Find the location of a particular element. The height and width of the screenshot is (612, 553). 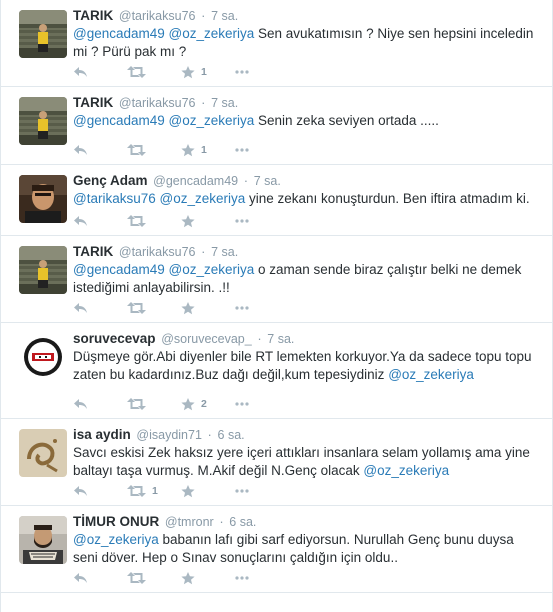

fullname: soruvecevap is located at coordinates (114, 338).